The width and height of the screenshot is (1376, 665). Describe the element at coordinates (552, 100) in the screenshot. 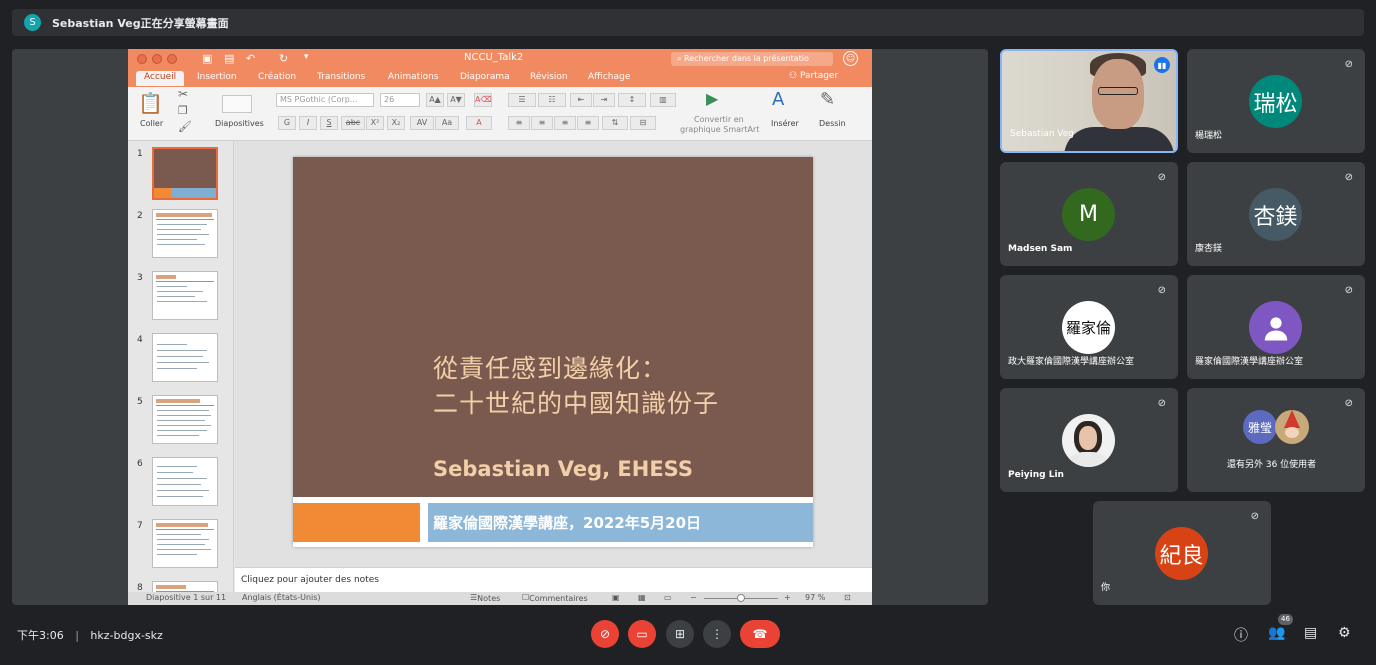

I see `numbering-button: ☷` at that location.